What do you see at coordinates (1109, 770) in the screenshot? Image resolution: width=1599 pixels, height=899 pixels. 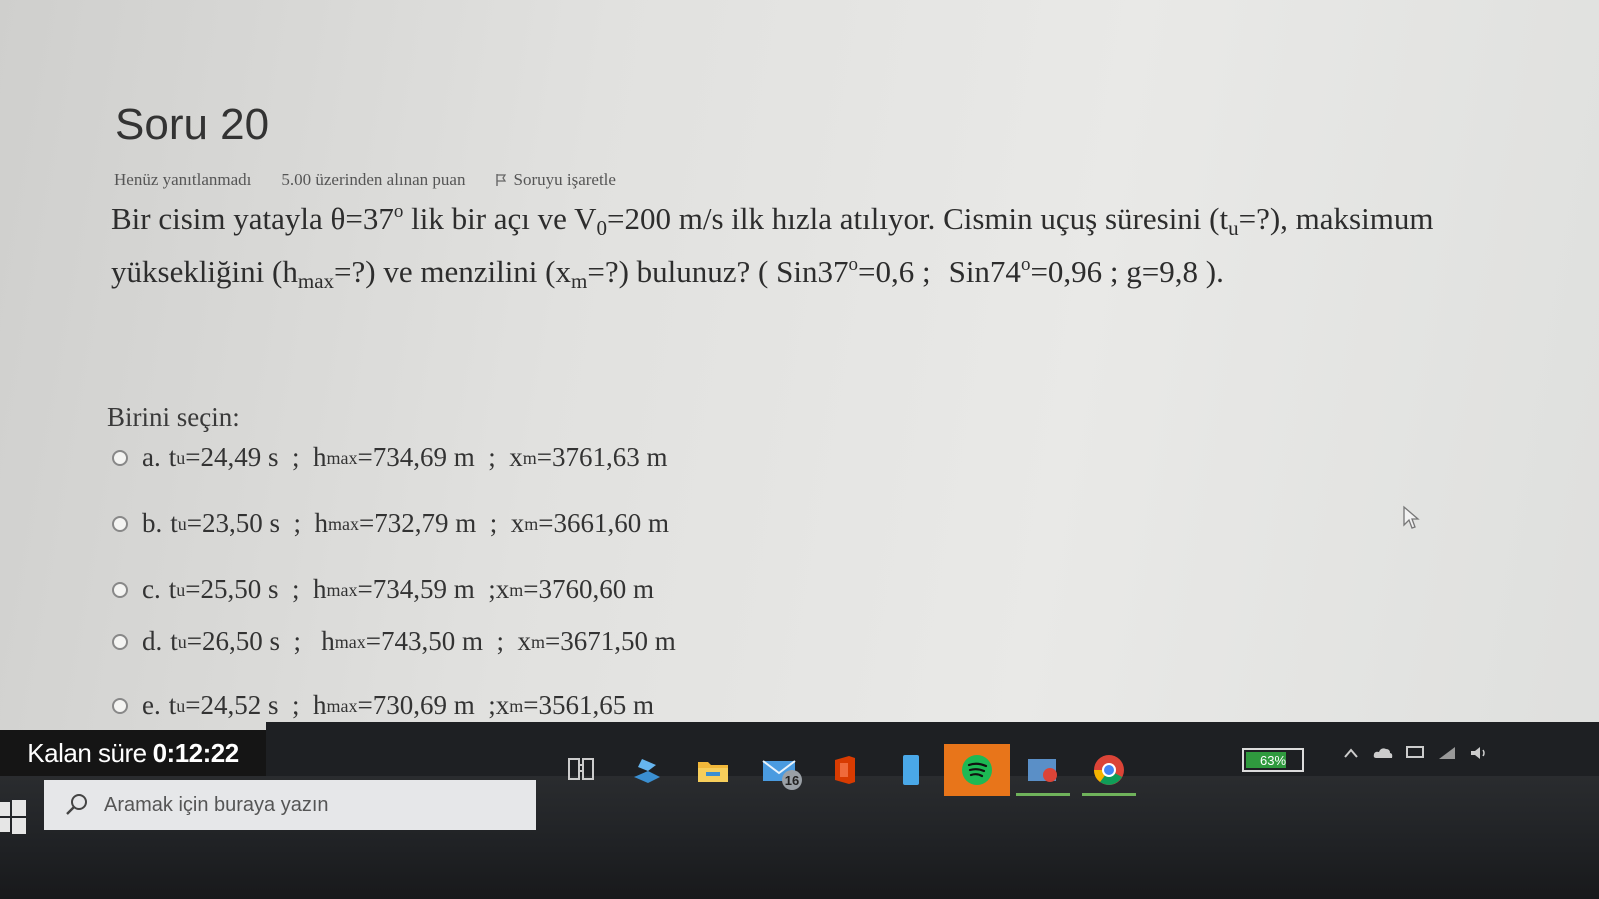 I see `chrome-icon` at bounding box center [1109, 770].